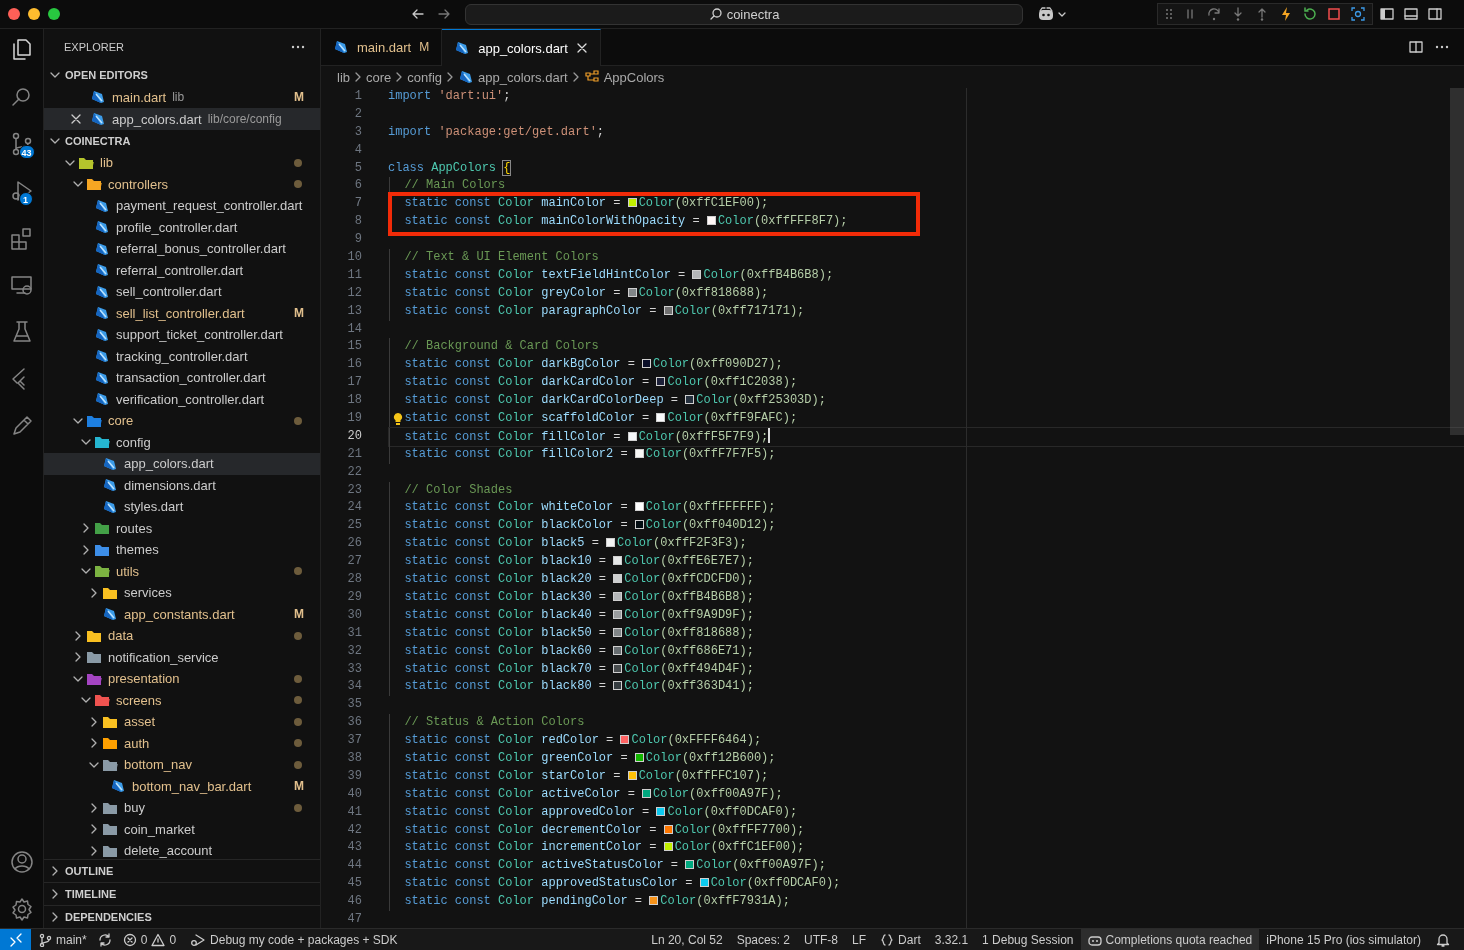  Describe the element at coordinates (182, 270) in the screenshot. I see `file-item: referral_controller.dart` at that location.